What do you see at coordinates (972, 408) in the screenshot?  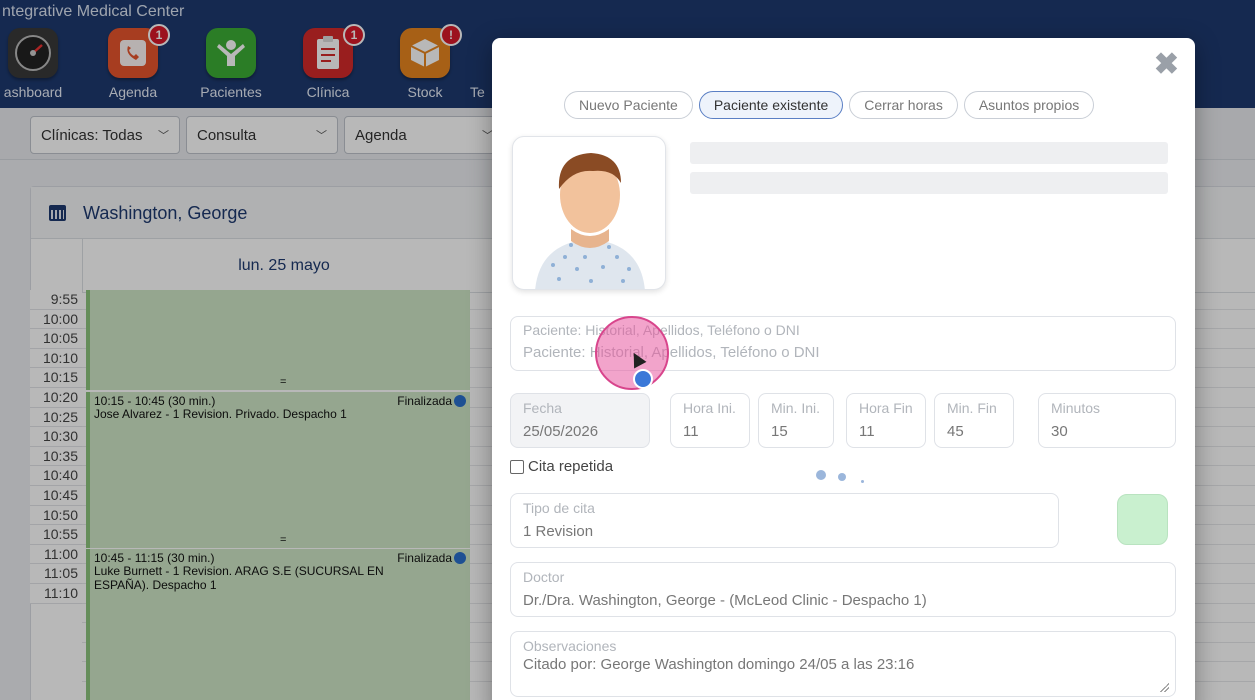 I see `min-fin-label: Min. Fin` at bounding box center [972, 408].